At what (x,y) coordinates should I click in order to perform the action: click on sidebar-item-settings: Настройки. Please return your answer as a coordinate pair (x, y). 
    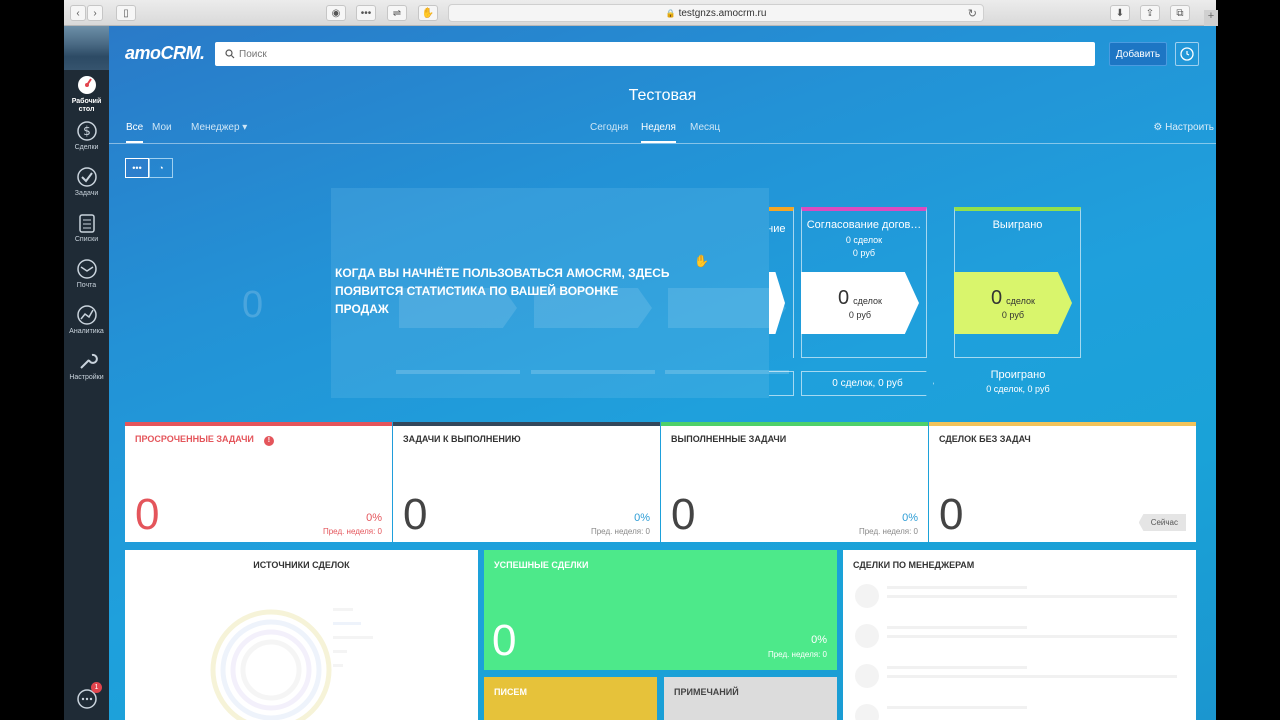
    Looking at the image, I should click on (86, 369).